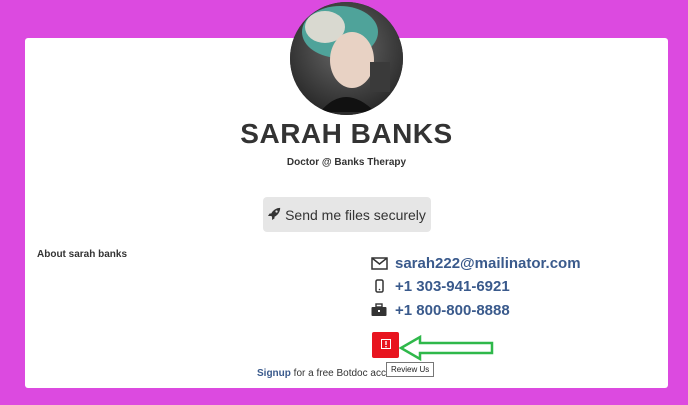  Describe the element at coordinates (346, 162) in the screenshot. I see `profile-subtitle: Doctor @ Banks Therapy` at that location.